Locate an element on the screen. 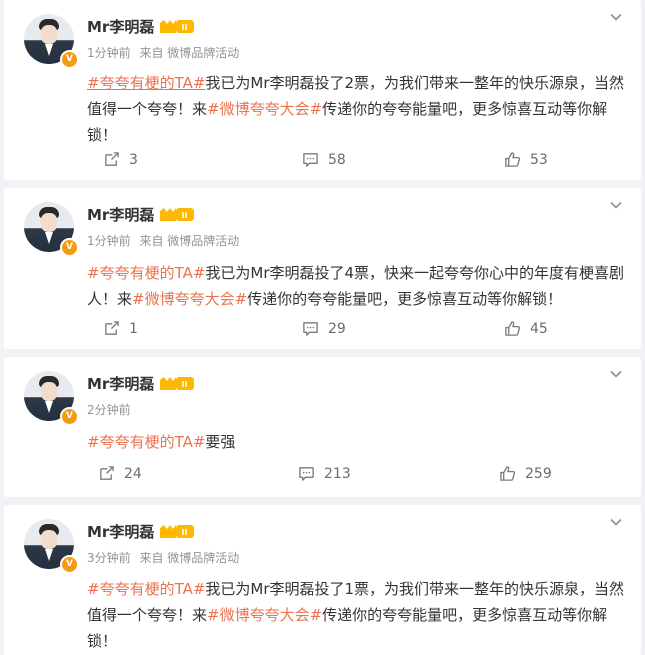 The width and height of the screenshot is (645, 655). like-count: 53 is located at coordinates (539, 159).